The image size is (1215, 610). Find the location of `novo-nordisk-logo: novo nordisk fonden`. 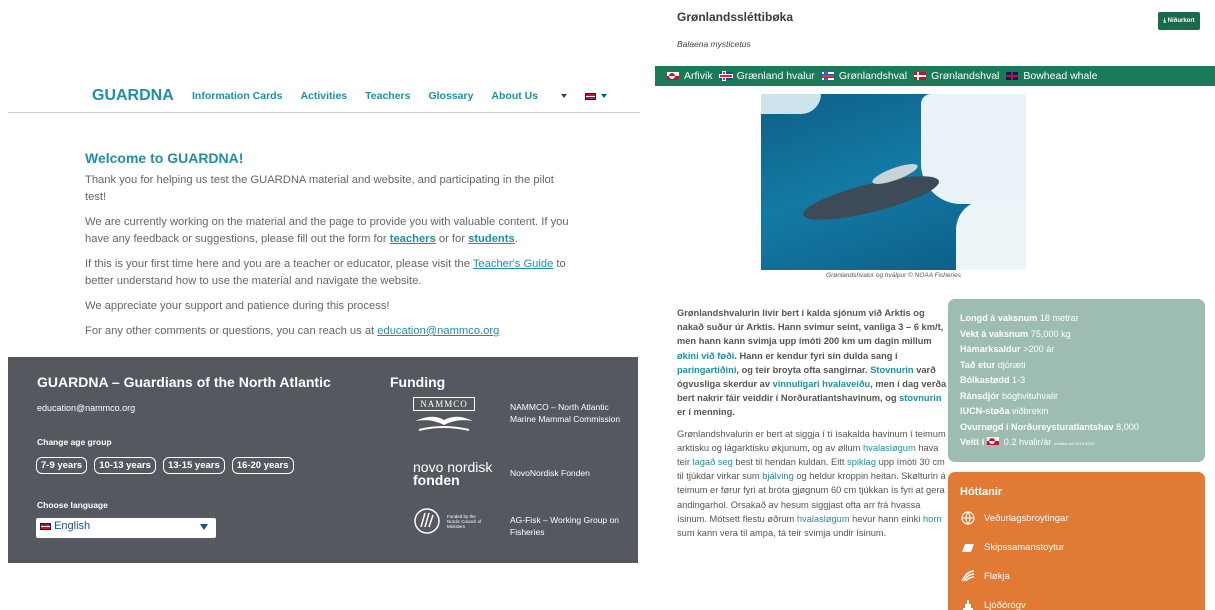

novo-nordisk-logo: novo nordisk fonden is located at coordinates (453, 474).